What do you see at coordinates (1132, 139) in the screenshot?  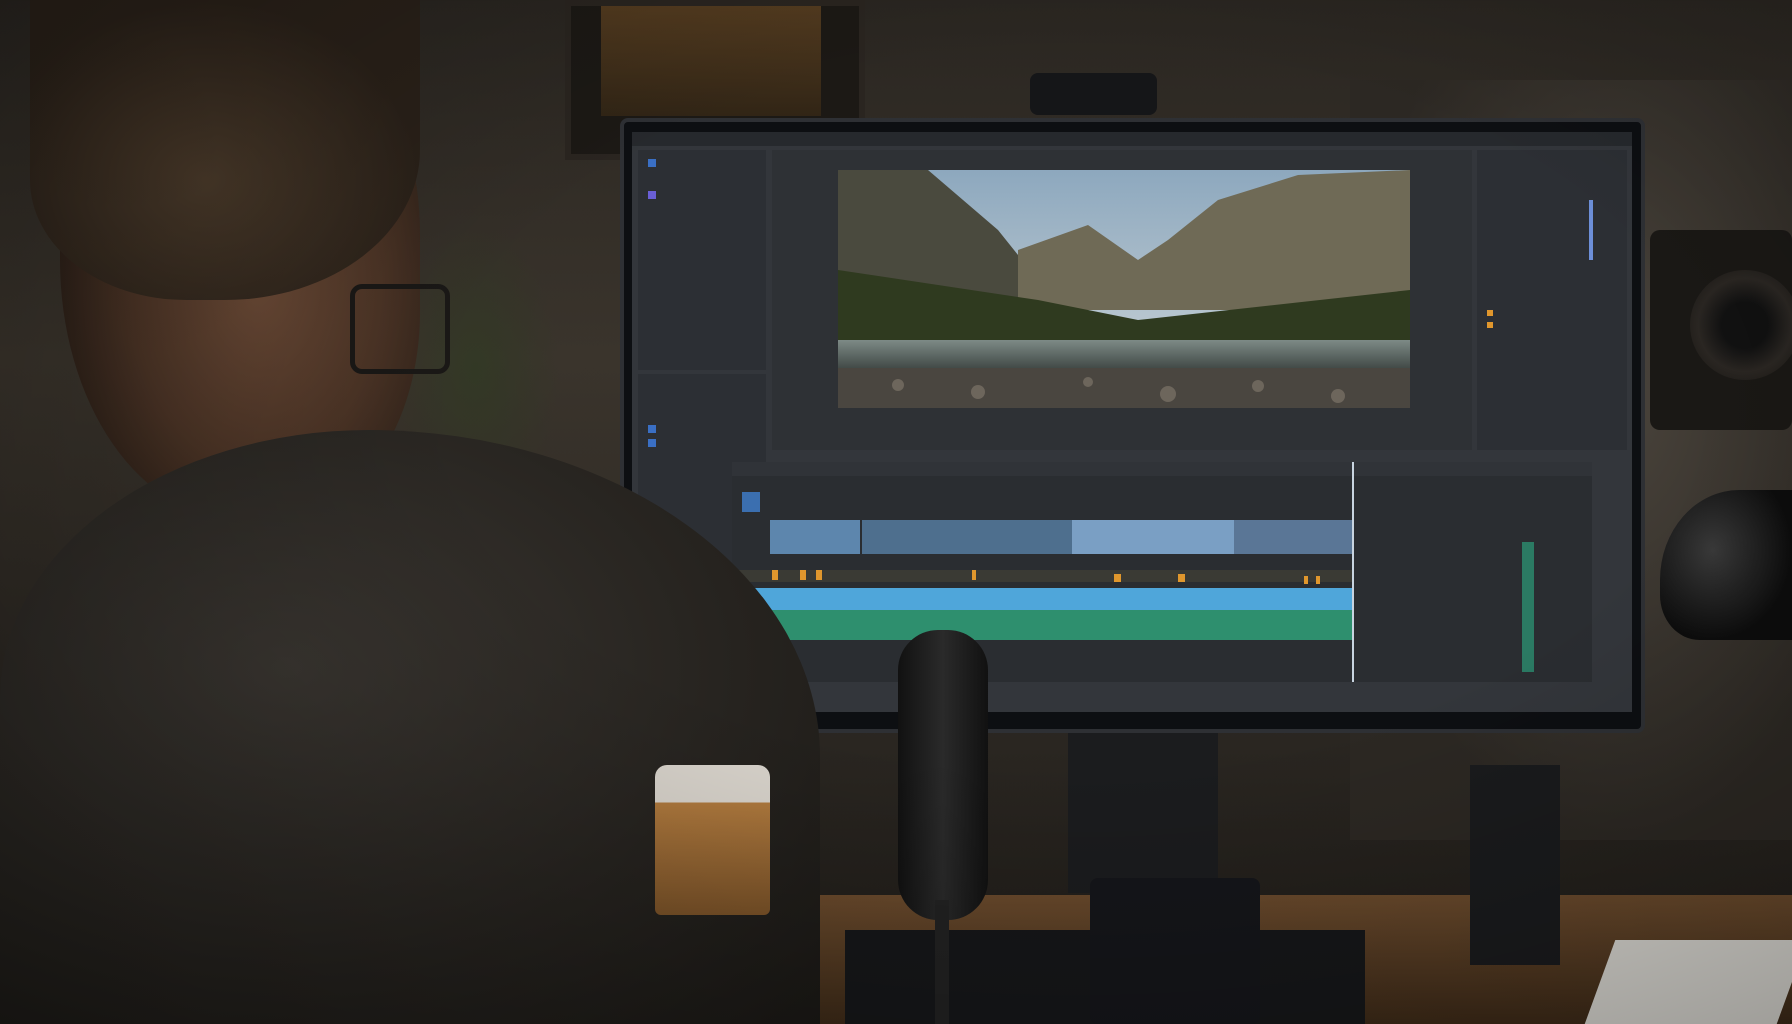 I see `title-bar` at bounding box center [1132, 139].